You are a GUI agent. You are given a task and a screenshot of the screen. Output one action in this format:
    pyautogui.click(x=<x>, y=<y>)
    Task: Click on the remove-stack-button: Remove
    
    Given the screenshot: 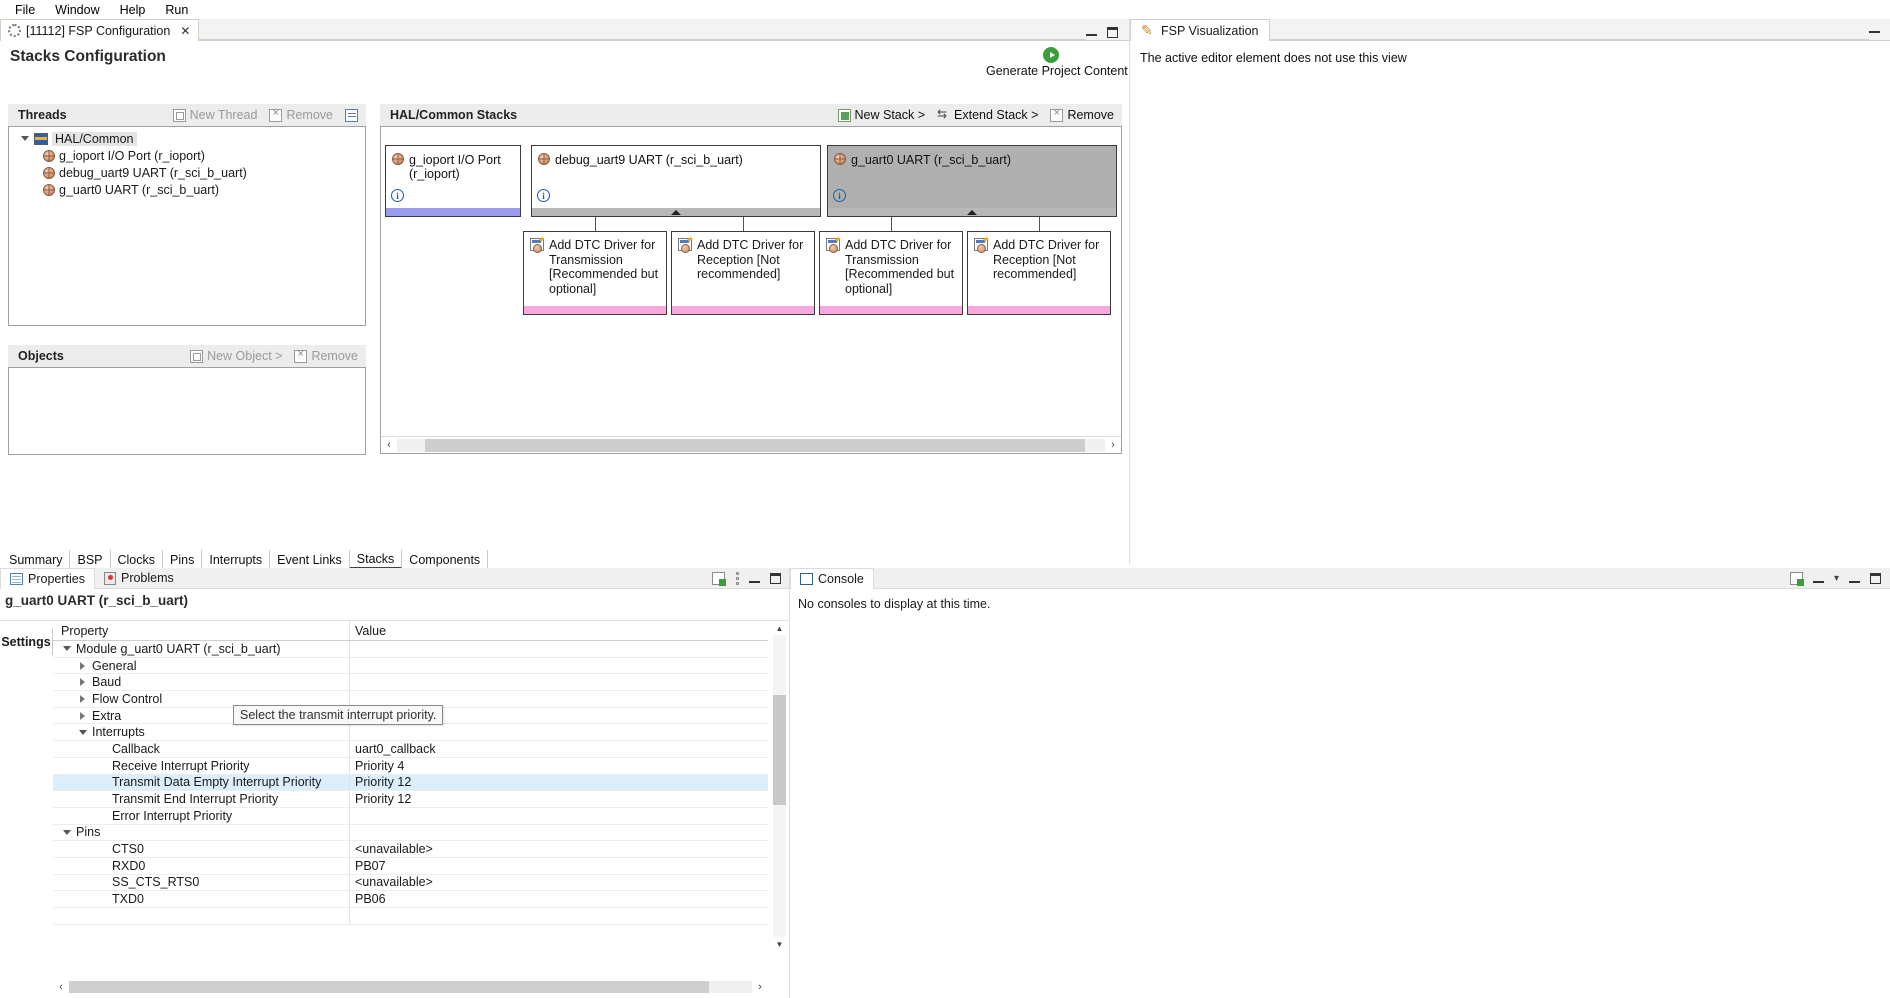 What is the action you would take?
    pyautogui.click(x=1082, y=114)
    